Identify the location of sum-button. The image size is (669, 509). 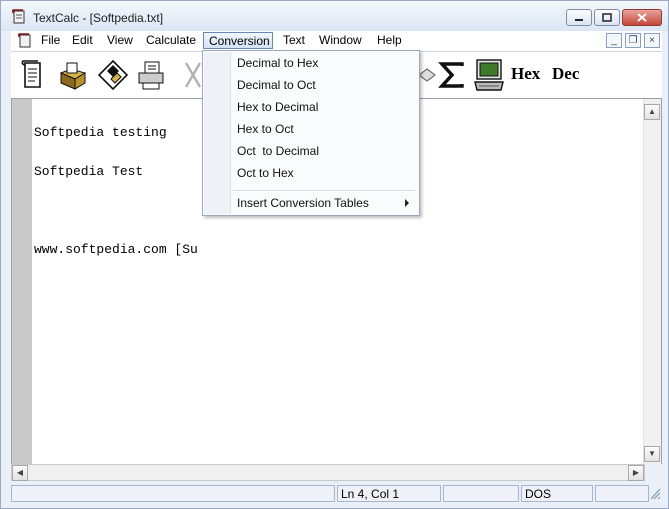
(452, 75).